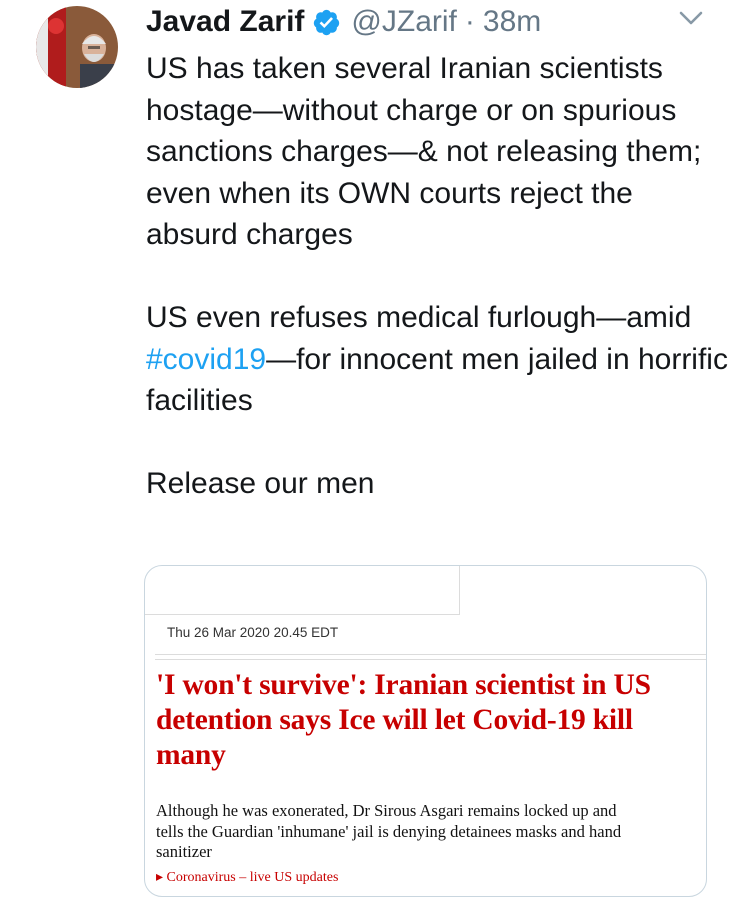  I want to click on display-name: Javad Zarif, so click(225, 22).